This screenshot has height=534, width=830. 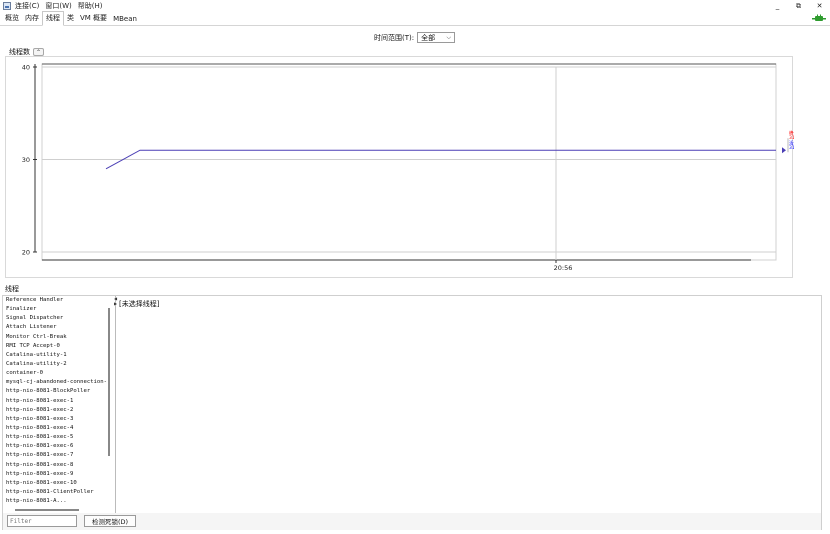 What do you see at coordinates (55, 382) in the screenshot?
I see `thread-list-item: mysql-cj-abandoned-connection-` at bounding box center [55, 382].